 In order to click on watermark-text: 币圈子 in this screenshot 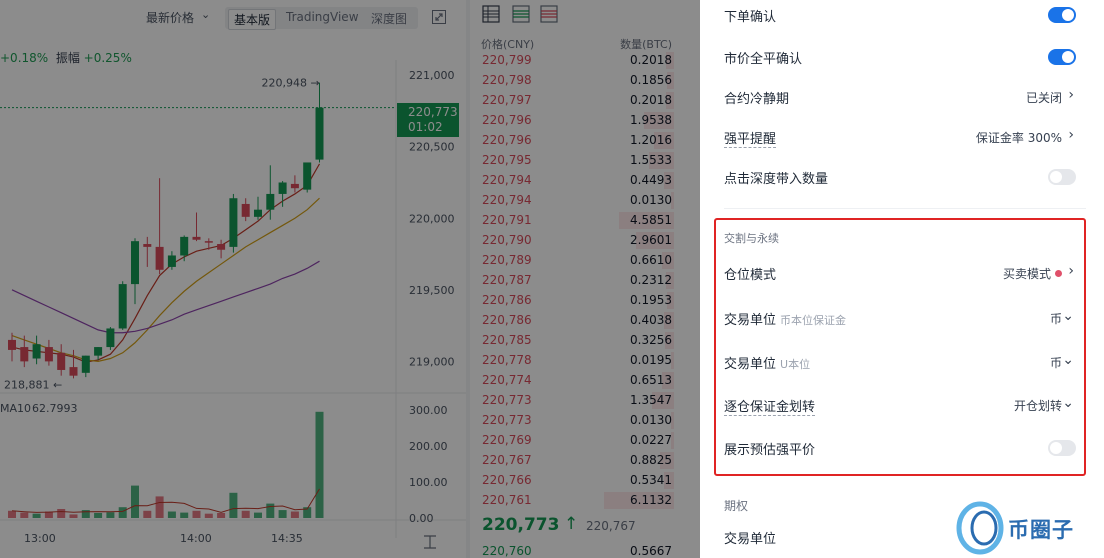, I will do `click(1041, 530)`.